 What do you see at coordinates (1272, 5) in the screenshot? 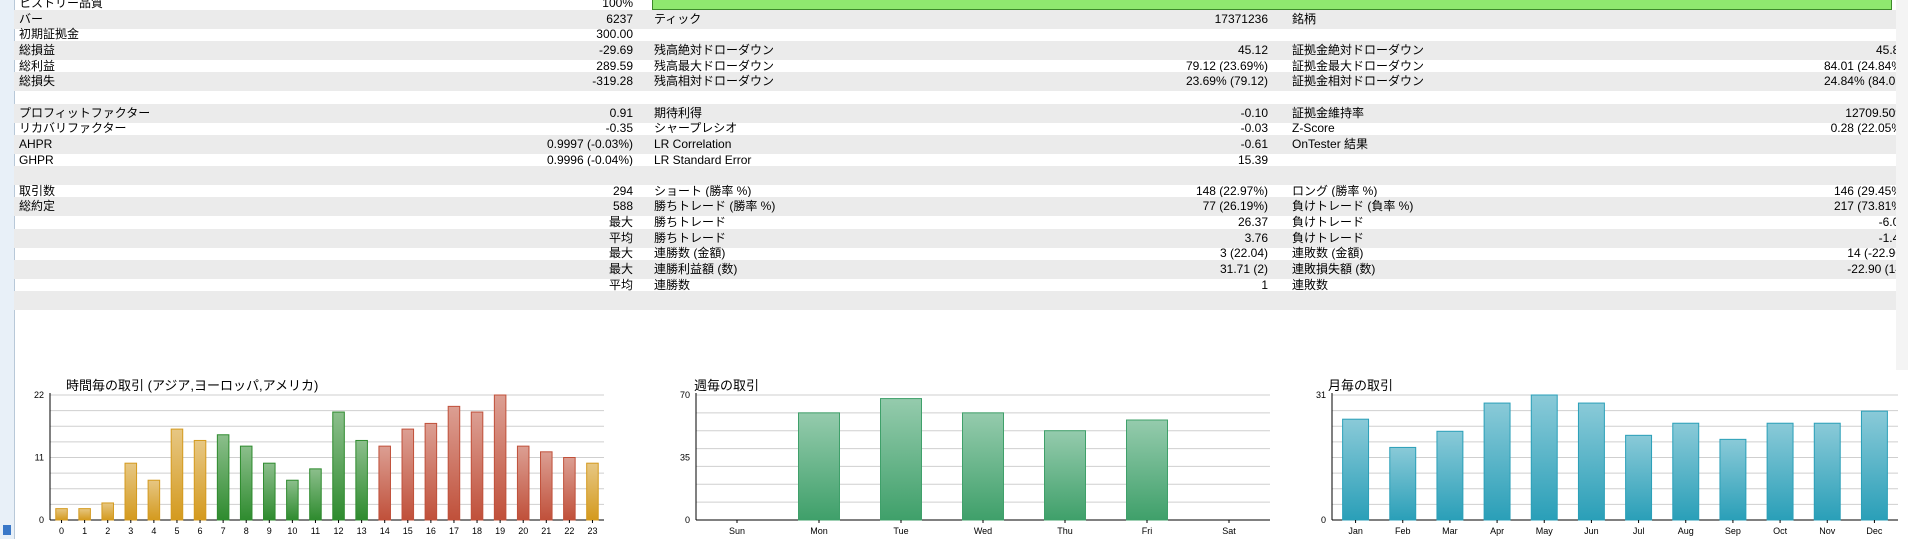
I see `history-quality-bar` at bounding box center [1272, 5].